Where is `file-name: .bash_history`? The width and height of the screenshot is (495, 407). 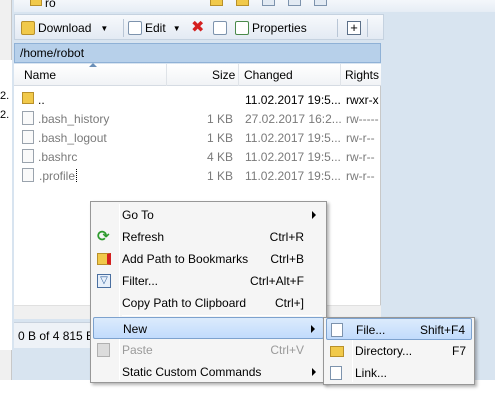
file-name: .bash_history is located at coordinates (74, 119).